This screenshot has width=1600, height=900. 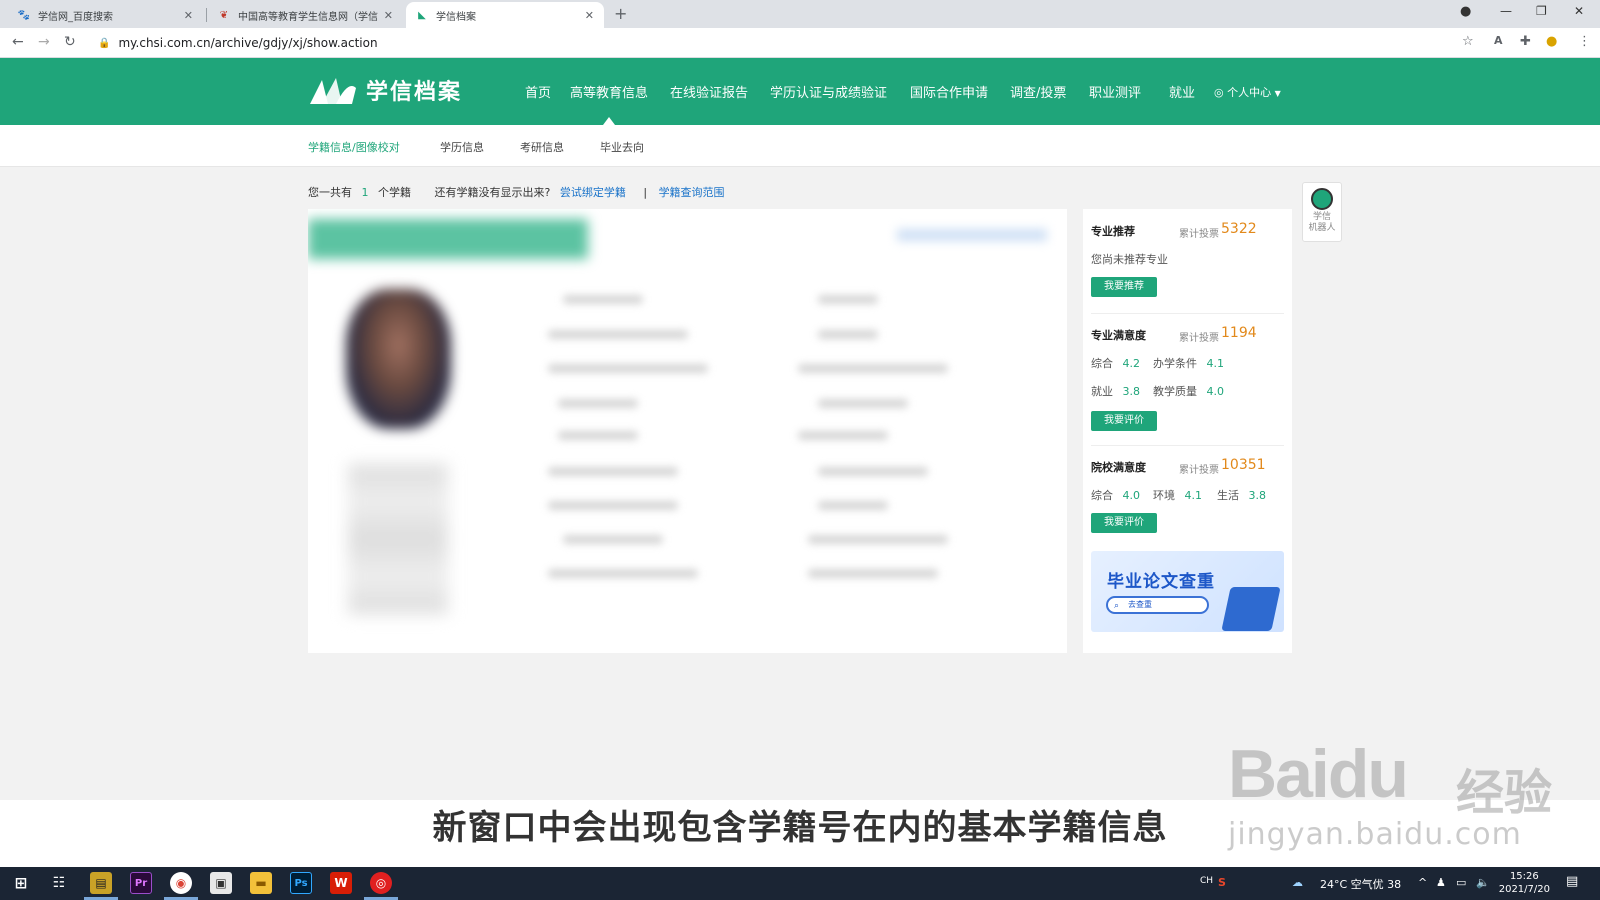 I want to click on missing-question: 还有学籍没有显示出来?, so click(x=492, y=192).